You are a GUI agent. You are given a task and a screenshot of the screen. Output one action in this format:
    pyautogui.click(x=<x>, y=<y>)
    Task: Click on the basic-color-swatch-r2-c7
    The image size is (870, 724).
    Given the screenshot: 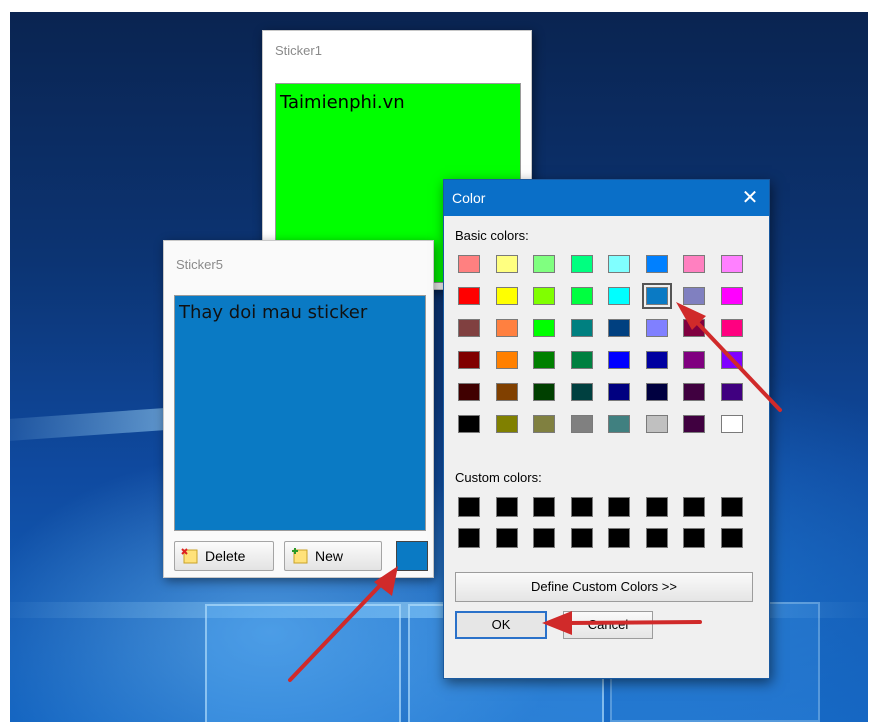 What is the action you would take?
    pyautogui.click(x=731, y=328)
    